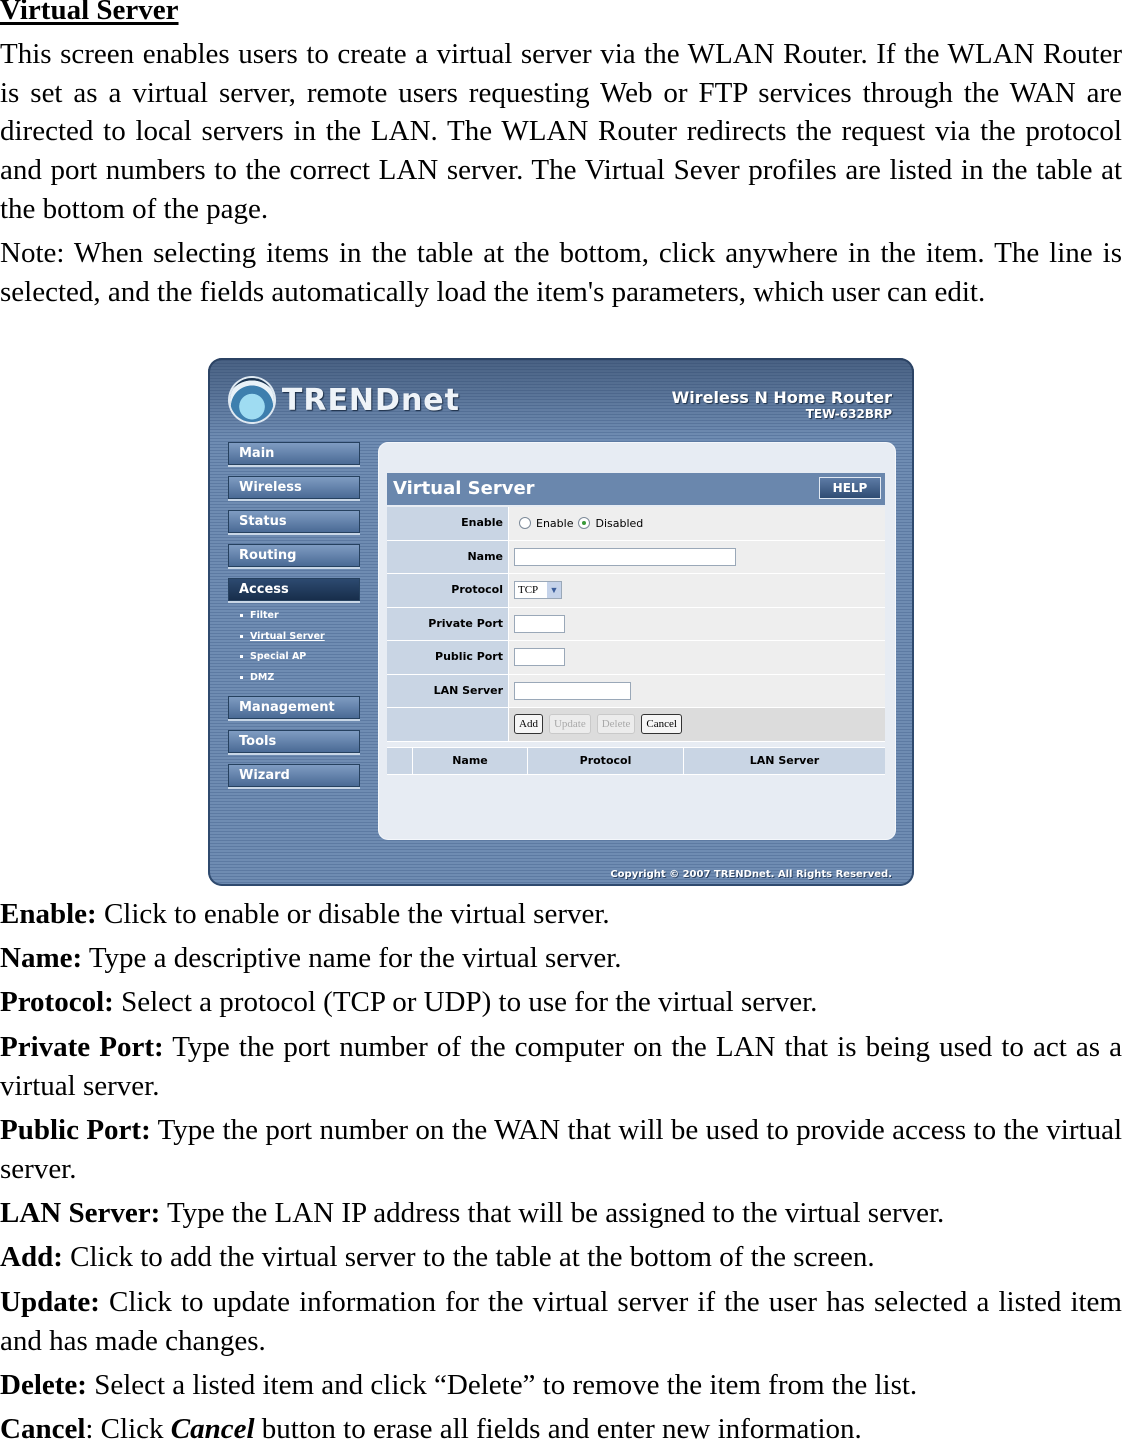 Image resolution: width=1122 pixels, height=1449 pixels. I want to click on delete-button: Delete, so click(616, 724).